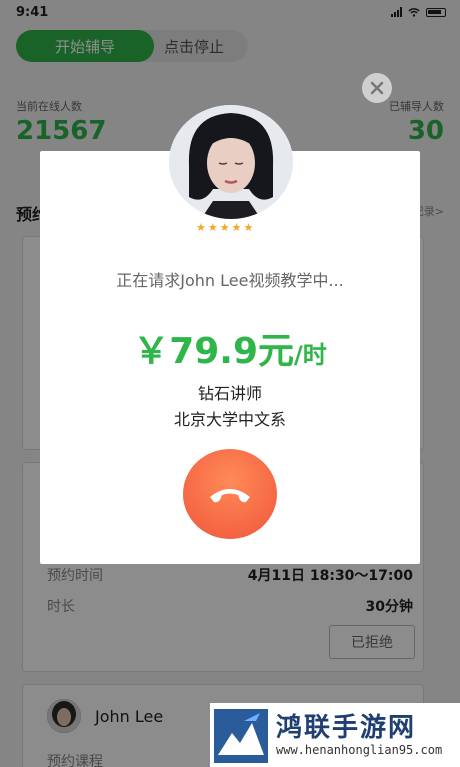 The image size is (460, 767). I want to click on price-value: ￥79.9元, so click(214, 351).